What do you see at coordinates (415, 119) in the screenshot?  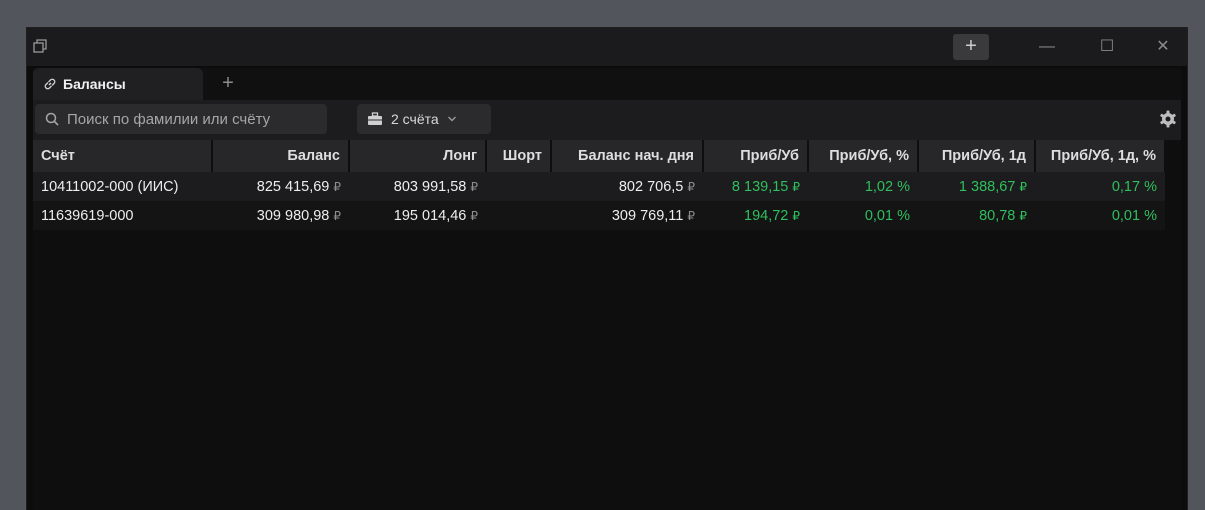 I see `accounts-dropdown-label: 2 счёта` at bounding box center [415, 119].